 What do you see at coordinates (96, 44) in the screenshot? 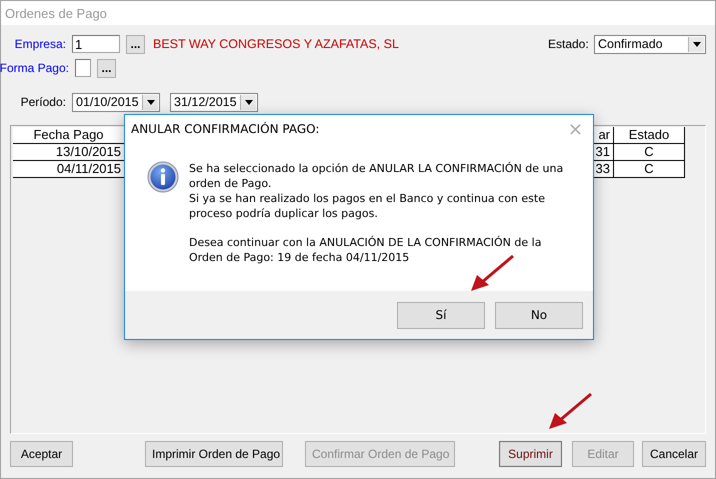
I see `empresa-field: 1` at bounding box center [96, 44].